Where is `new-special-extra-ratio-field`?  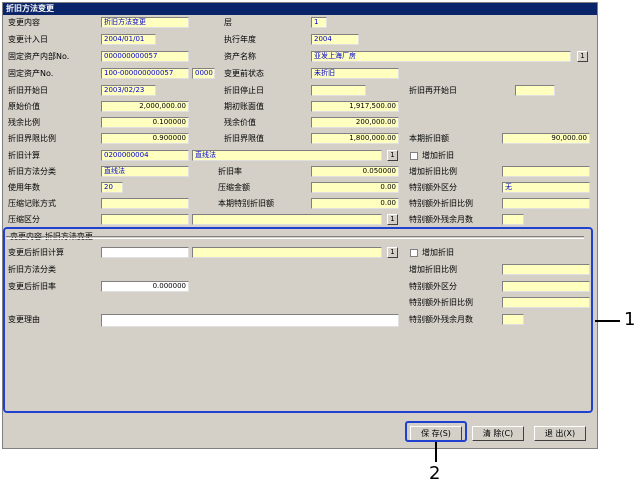 new-special-extra-ratio-field is located at coordinates (546, 302).